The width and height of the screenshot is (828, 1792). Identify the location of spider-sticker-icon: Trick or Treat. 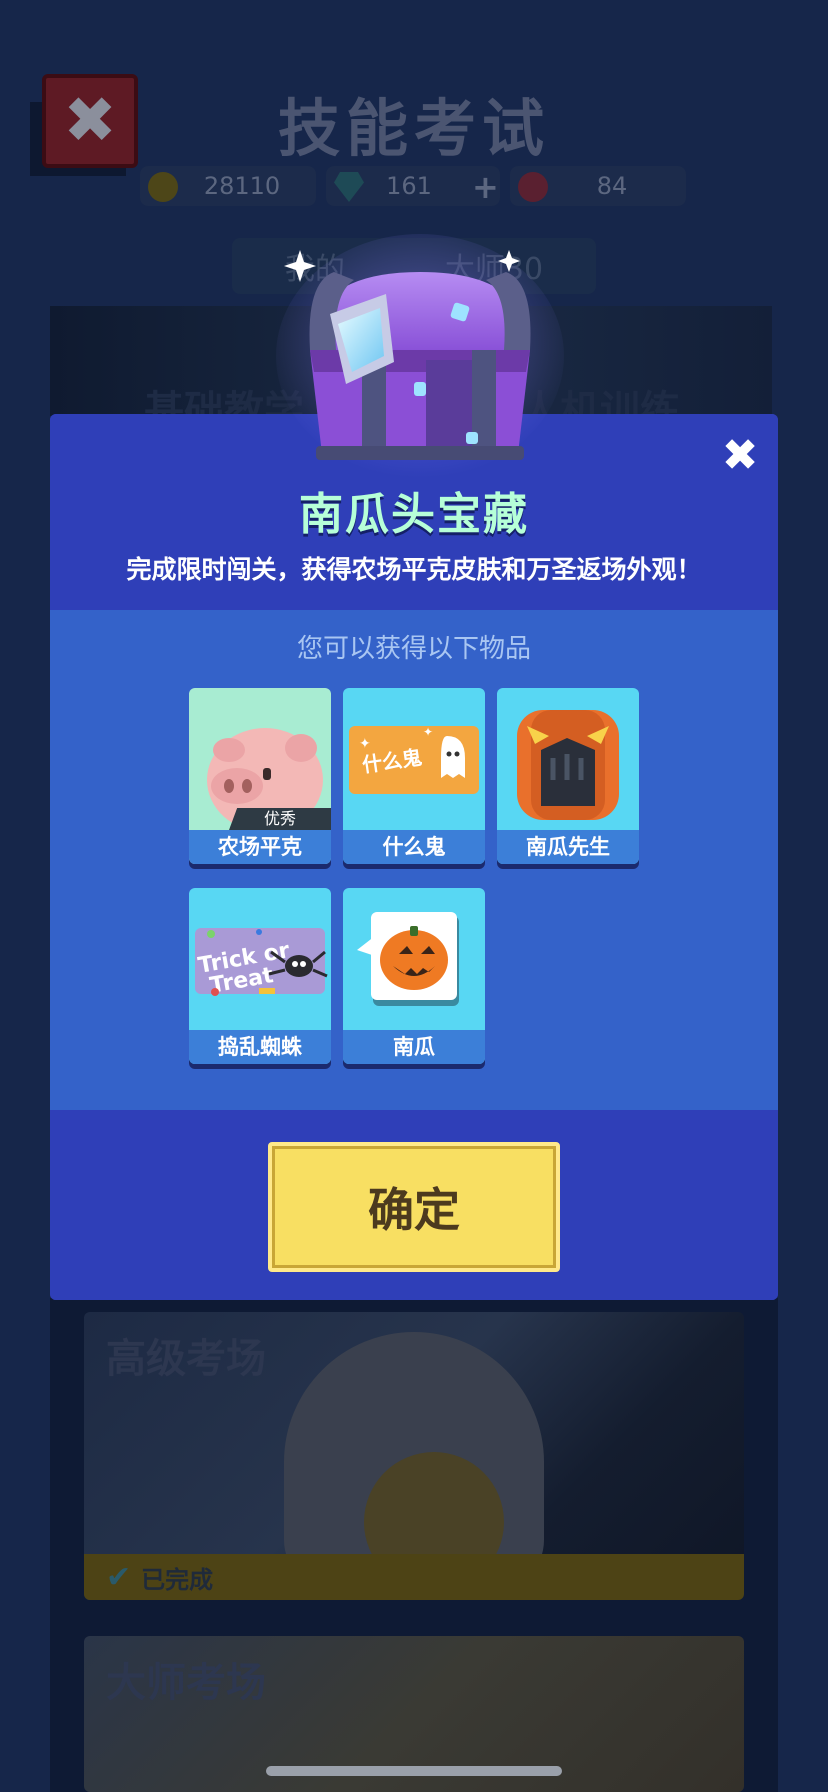
(261, 963).